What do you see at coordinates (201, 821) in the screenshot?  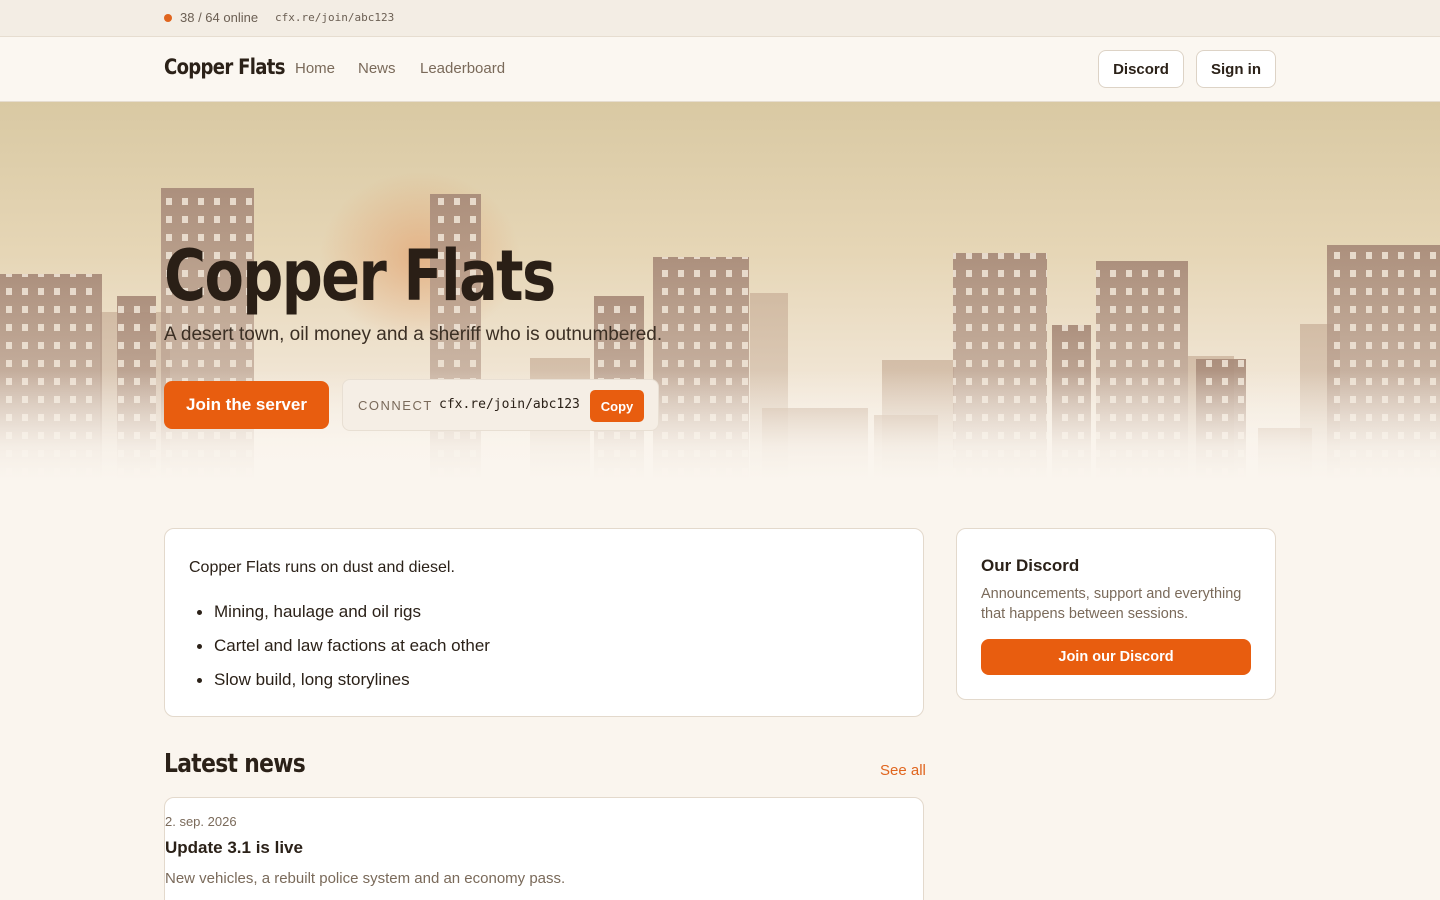 I see `news-date: 2. sep. 2026` at bounding box center [201, 821].